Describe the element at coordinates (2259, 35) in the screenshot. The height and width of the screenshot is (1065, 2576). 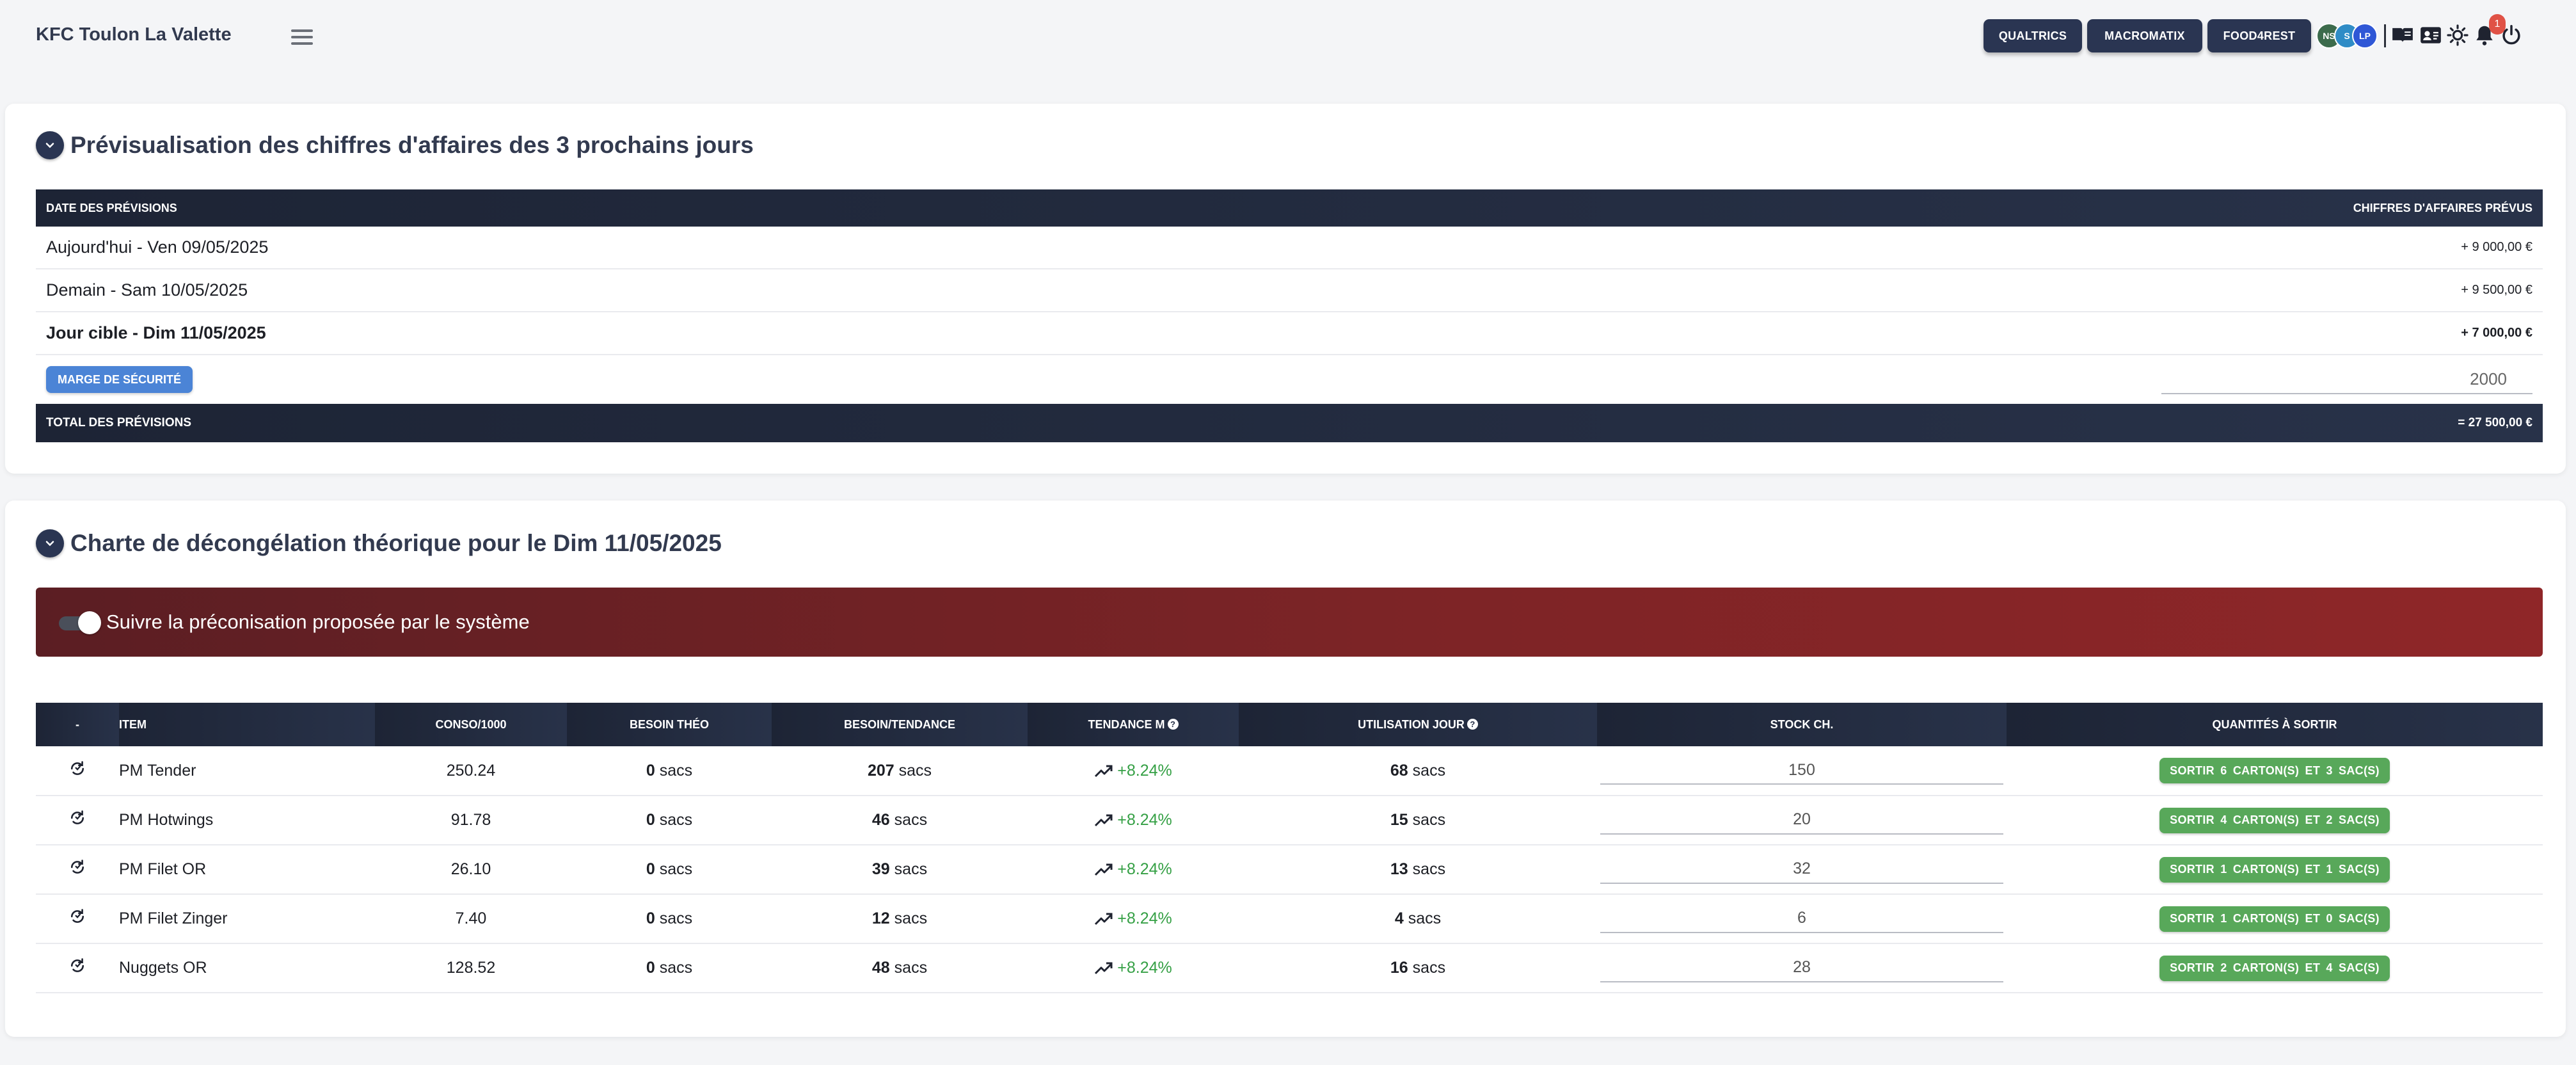
I see `food4rest-button: FOOD4REST` at that location.